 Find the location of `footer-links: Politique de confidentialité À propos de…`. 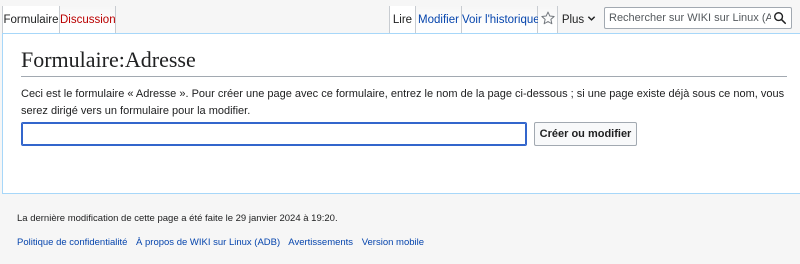

footer-links: Politique de confidentialité À propos de… is located at coordinates (223, 242).